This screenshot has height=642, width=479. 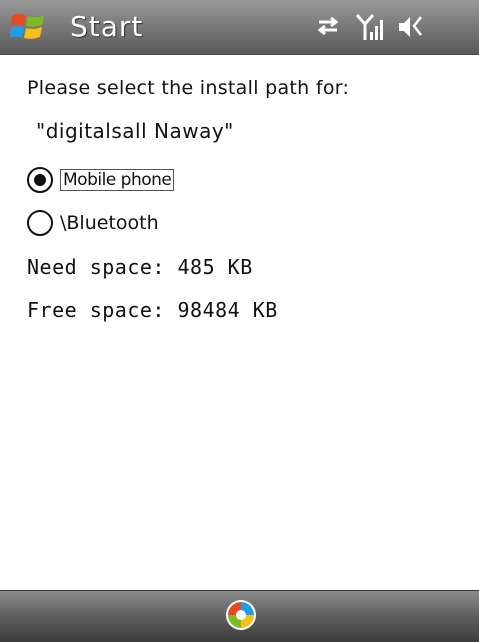 I want to click on option-bluetooth: \Bluetooth, so click(x=93, y=223).